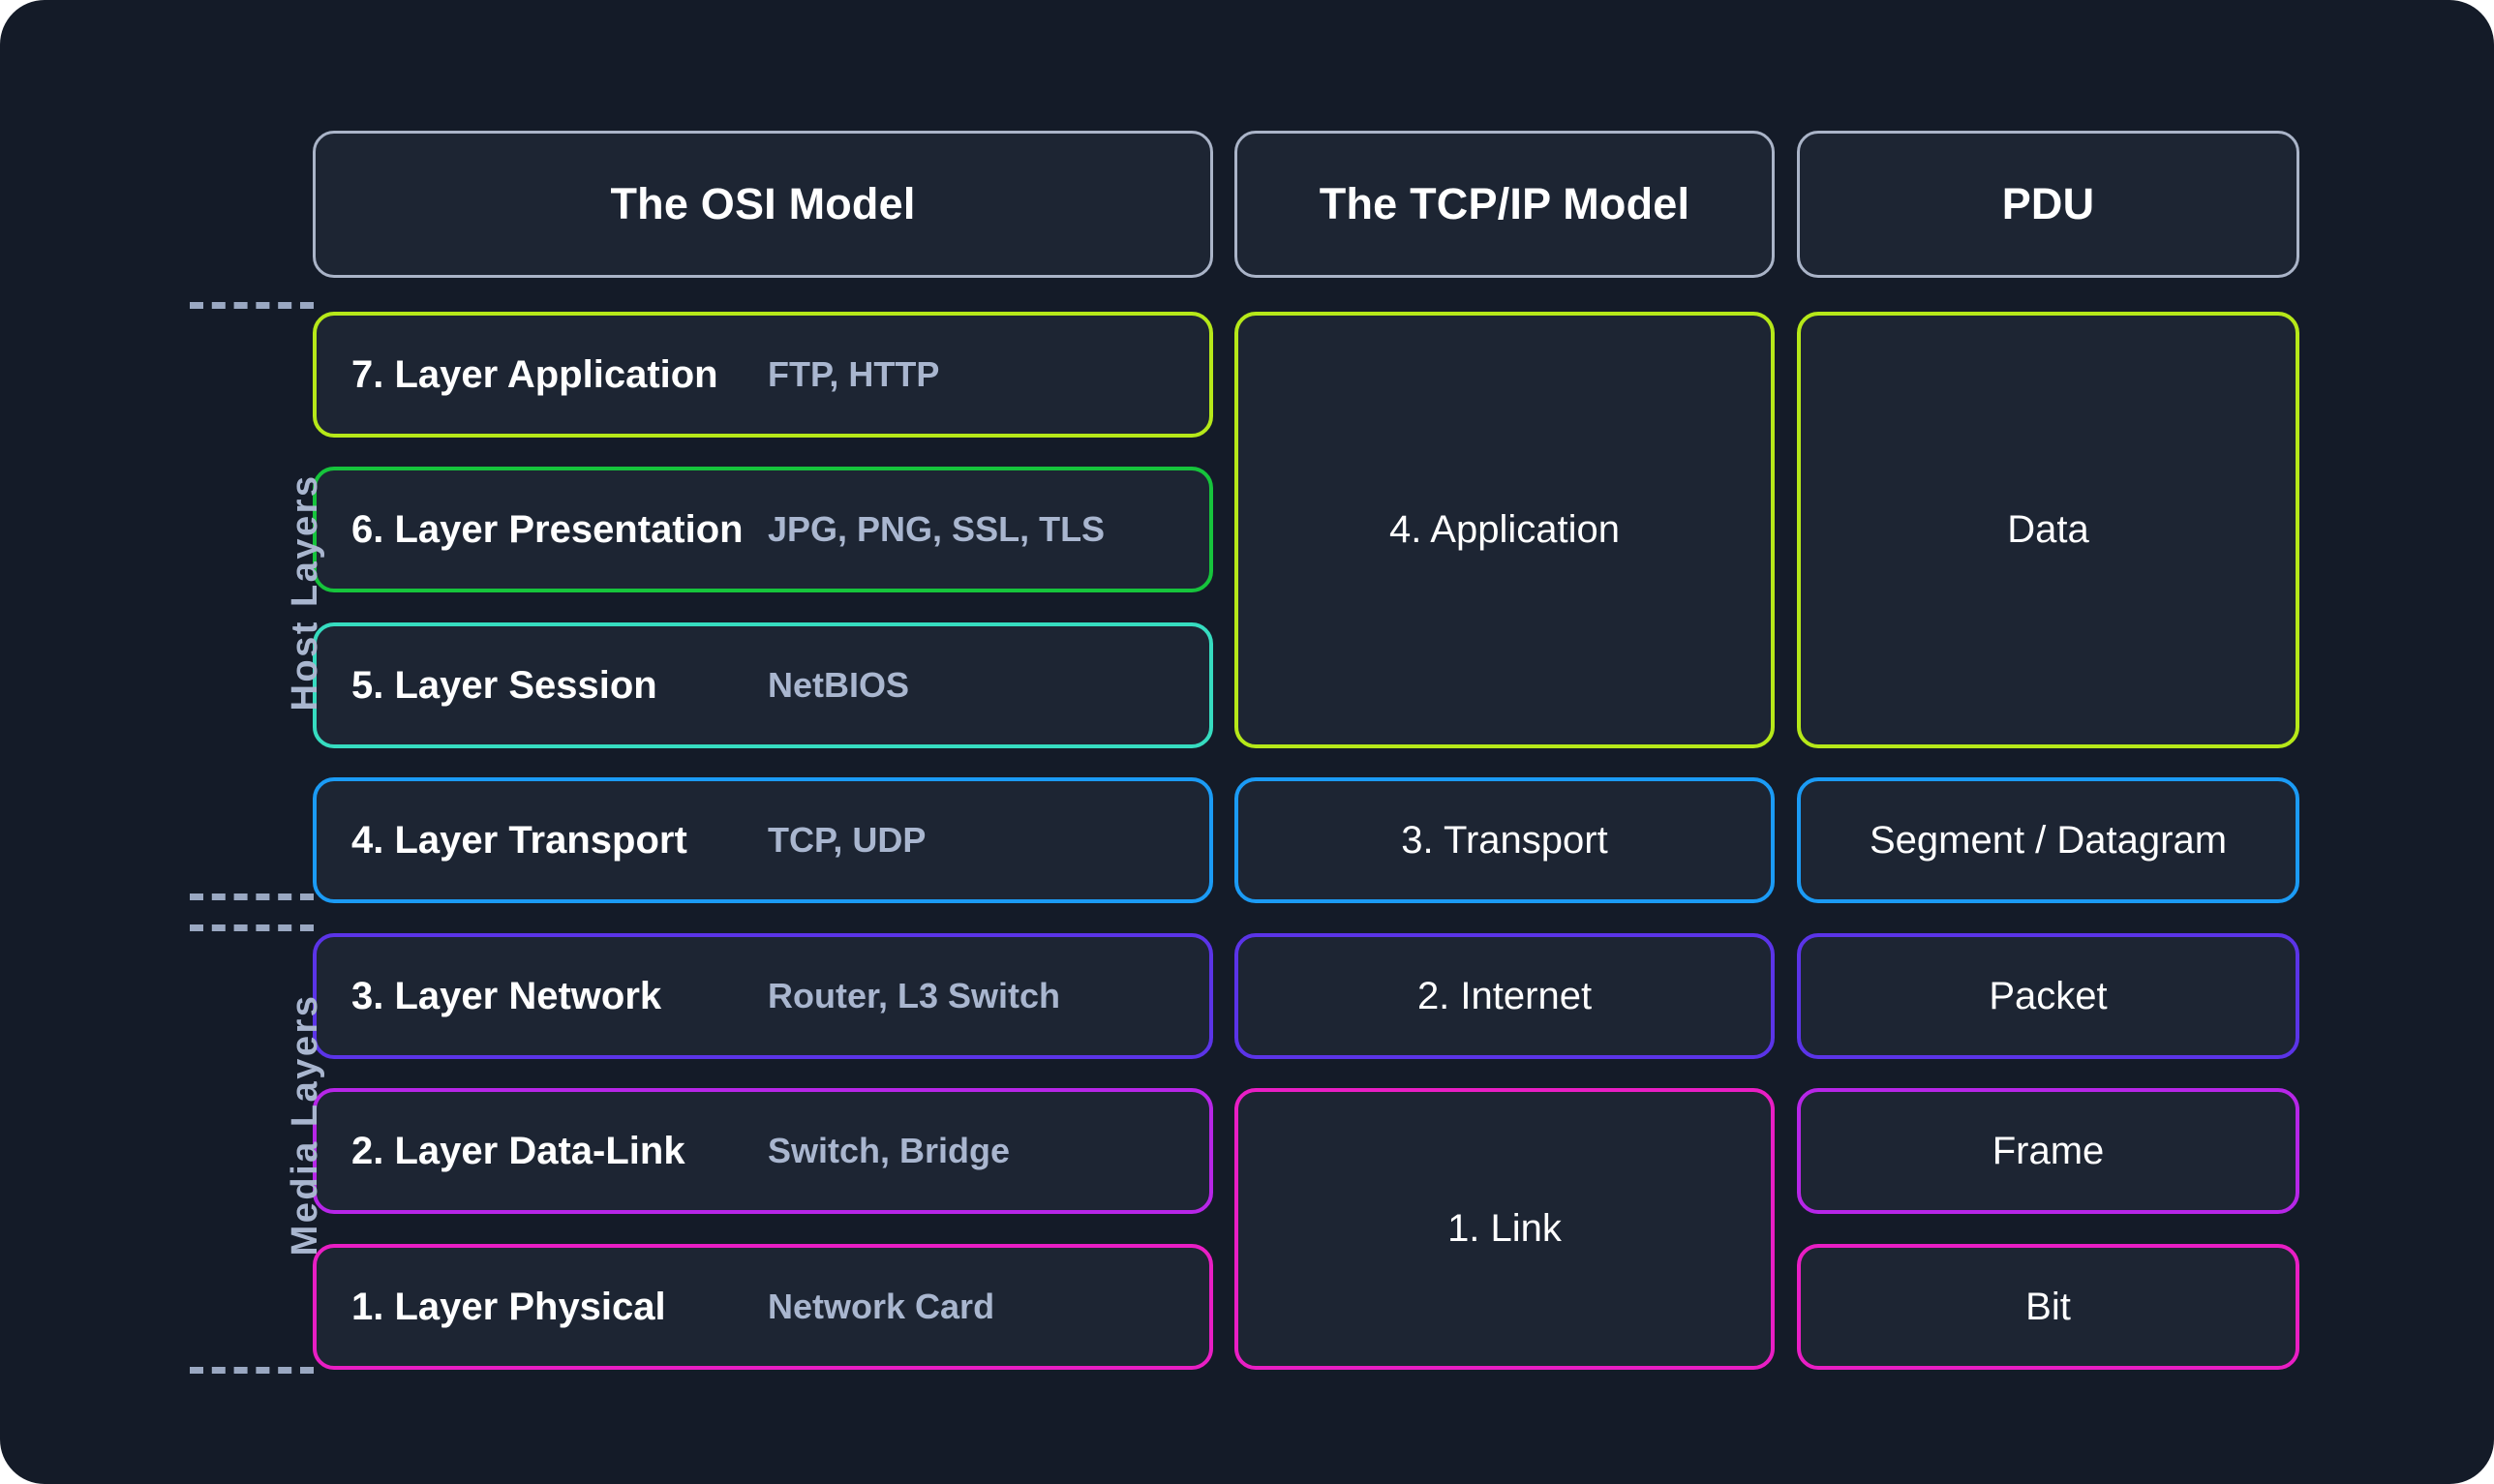 Image resolution: width=2494 pixels, height=1484 pixels. I want to click on osi-layer-2-protocols: Switch, Bridge, so click(890, 1150).